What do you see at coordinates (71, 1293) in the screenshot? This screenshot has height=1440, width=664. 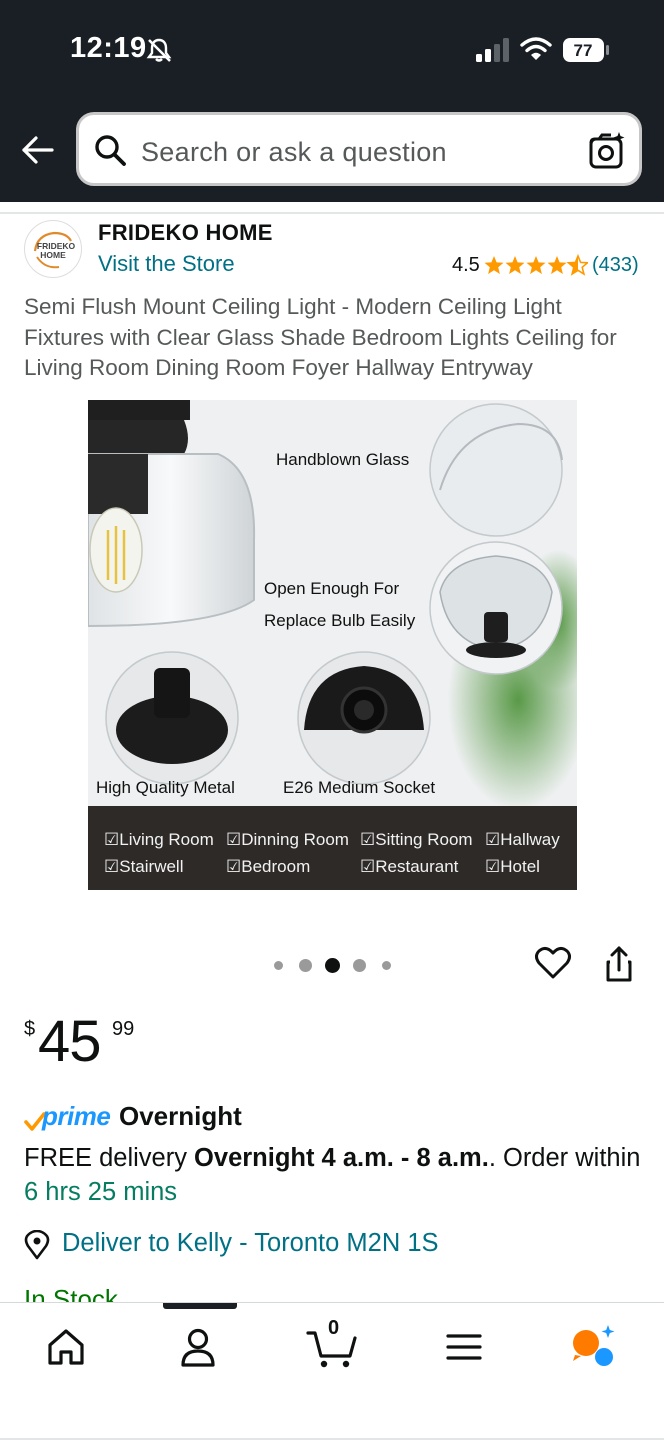 I see `stock-status: In Stock` at bounding box center [71, 1293].